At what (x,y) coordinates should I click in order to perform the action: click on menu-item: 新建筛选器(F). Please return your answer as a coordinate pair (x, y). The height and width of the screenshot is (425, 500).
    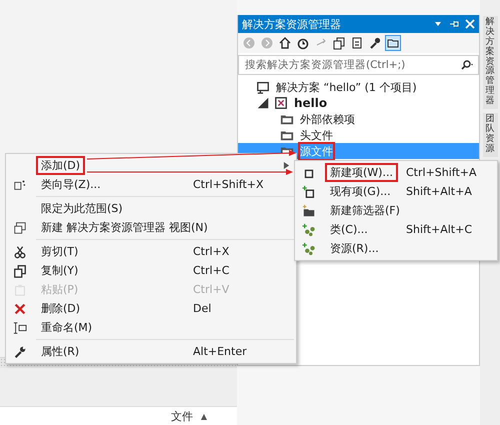
    Looking at the image, I should click on (396, 210).